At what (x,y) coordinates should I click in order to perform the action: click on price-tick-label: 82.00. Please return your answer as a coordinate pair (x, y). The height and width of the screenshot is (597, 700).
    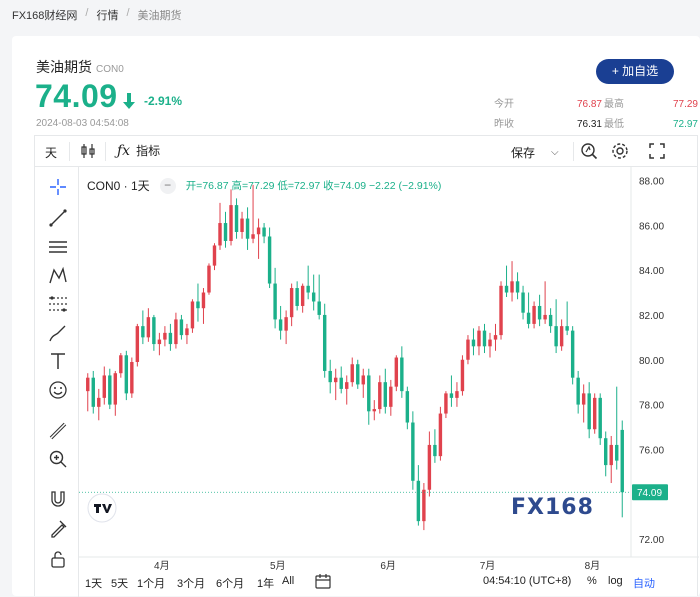
    Looking at the image, I should click on (651, 316).